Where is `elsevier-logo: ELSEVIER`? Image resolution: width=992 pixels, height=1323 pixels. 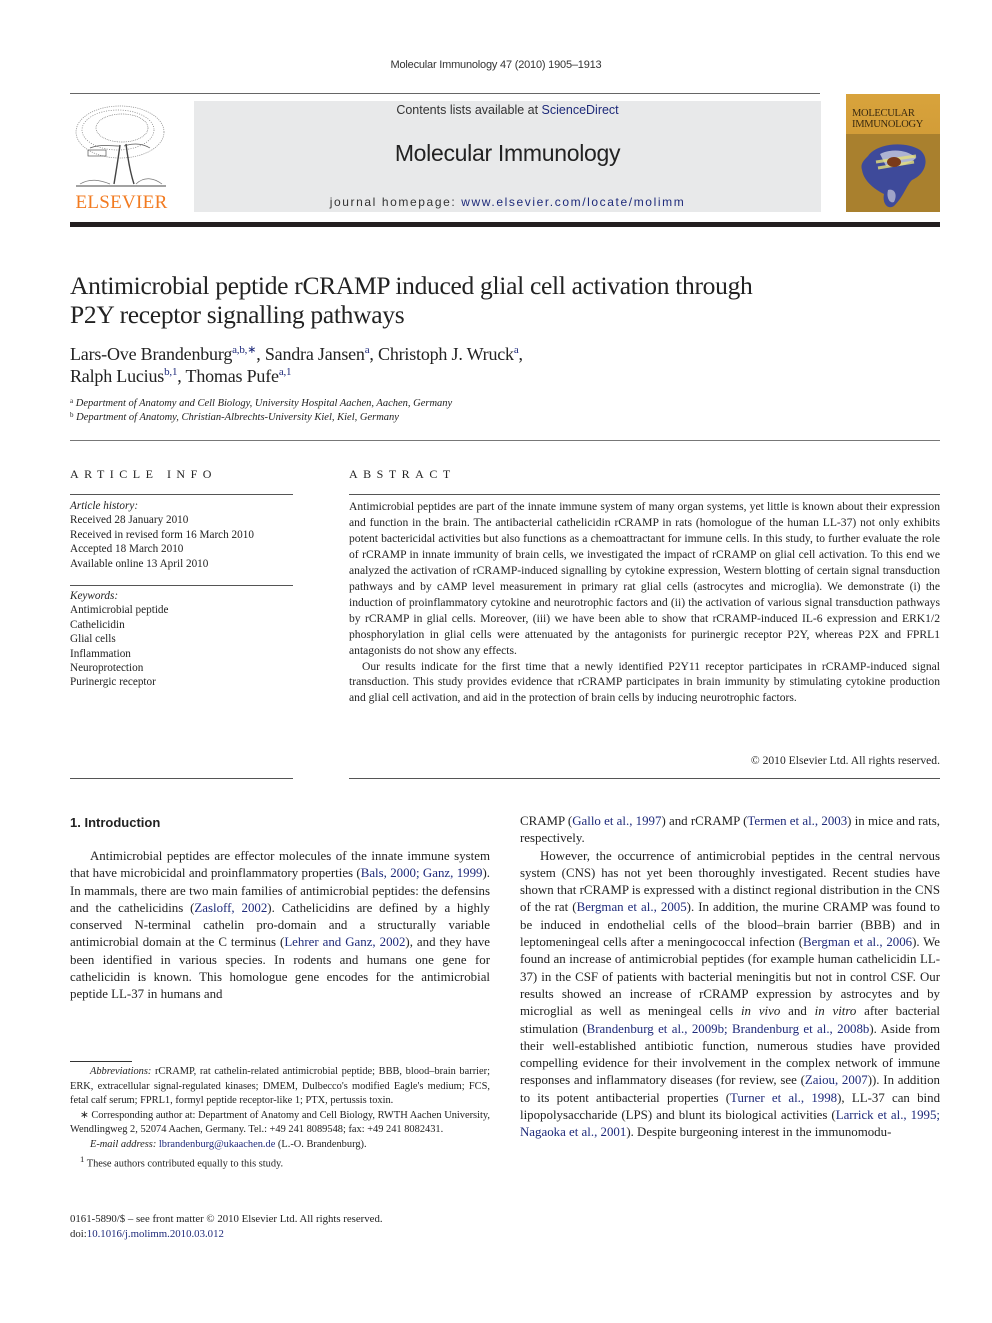 elsevier-logo: ELSEVIER is located at coordinates (121, 157).